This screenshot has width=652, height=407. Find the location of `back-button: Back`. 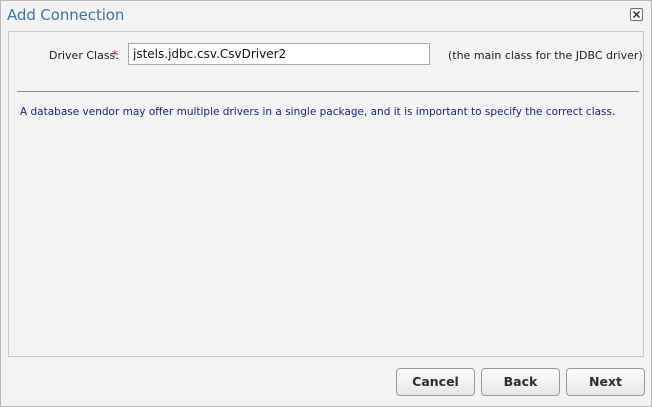

back-button: Back is located at coordinates (520, 382).